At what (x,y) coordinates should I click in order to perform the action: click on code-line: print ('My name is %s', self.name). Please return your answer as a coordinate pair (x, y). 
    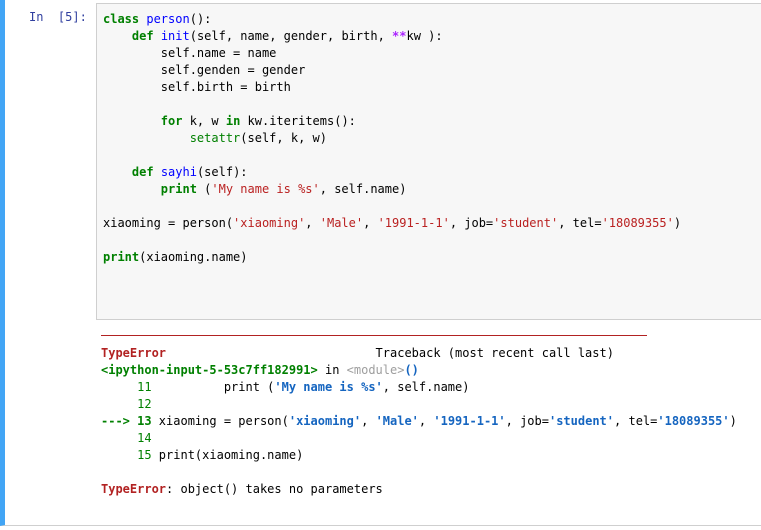
    Looking at the image, I should click on (283, 189).